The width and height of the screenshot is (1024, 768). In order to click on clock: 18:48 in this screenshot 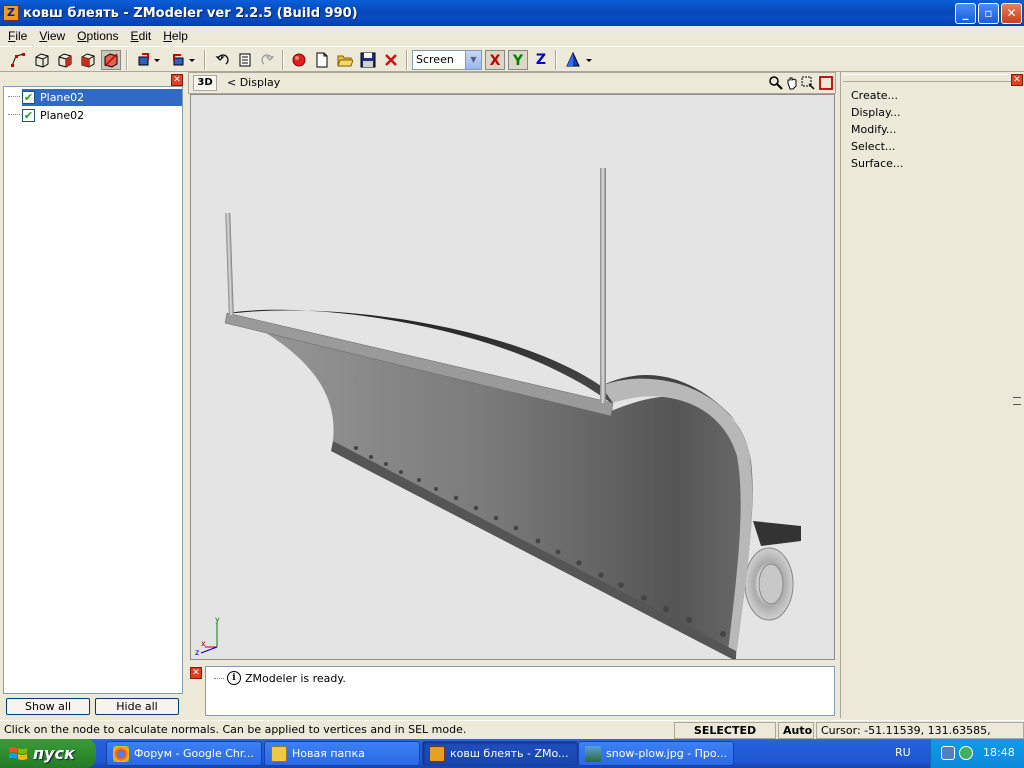, I will do `click(999, 752)`.